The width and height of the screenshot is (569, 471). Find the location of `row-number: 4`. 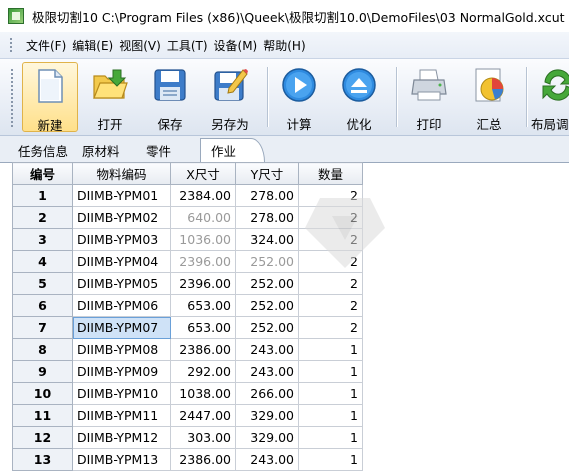

row-number: 4 is located at coordinates (42, 261).